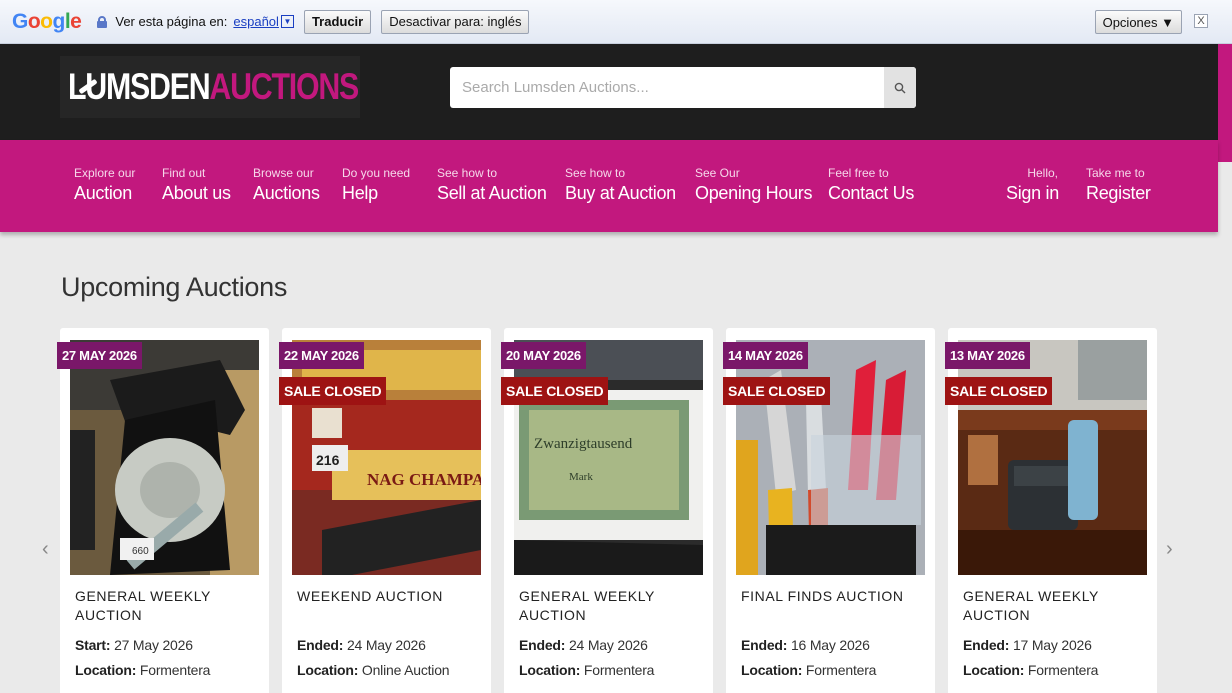  What do you see at coordinates (620, 186) in the screenshot?
I see `nav-item-buy: See how to Buy at Auction` at bounding box center [620, 186].